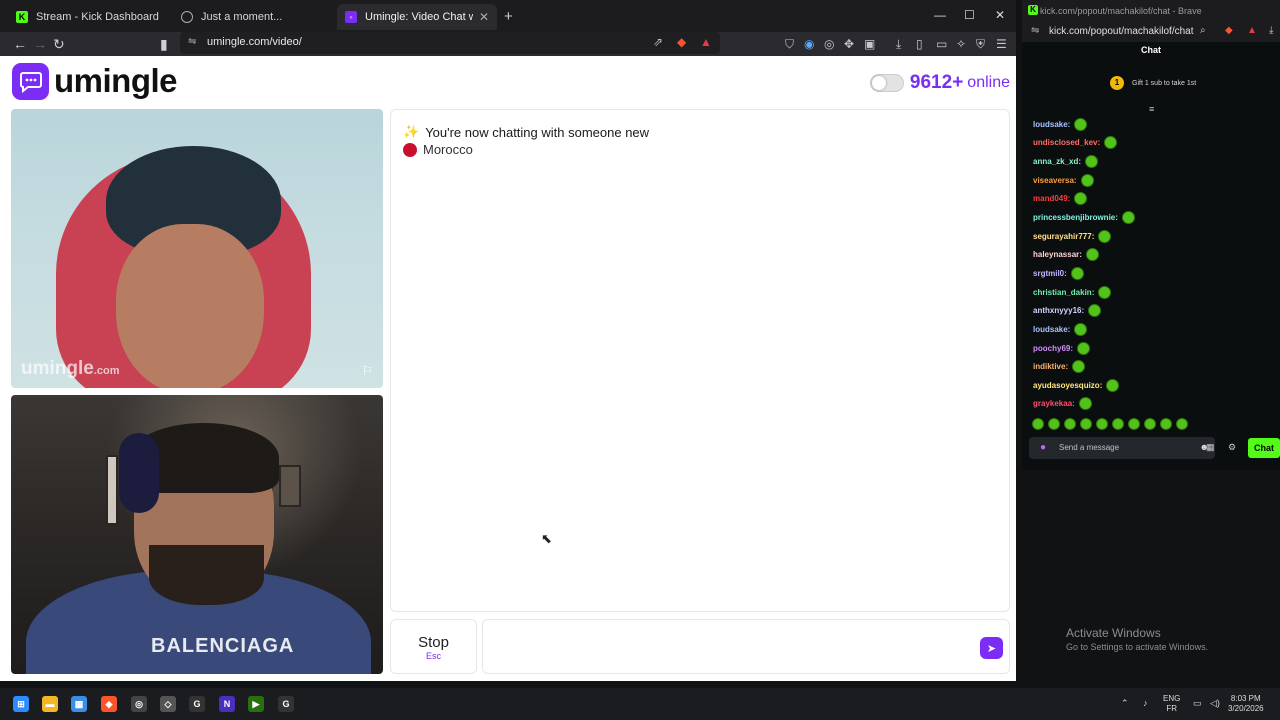  Describe the element at coordinates (1066, 142) in the screenshot. I see `chat-username: undisclosed_kev:` at that location.